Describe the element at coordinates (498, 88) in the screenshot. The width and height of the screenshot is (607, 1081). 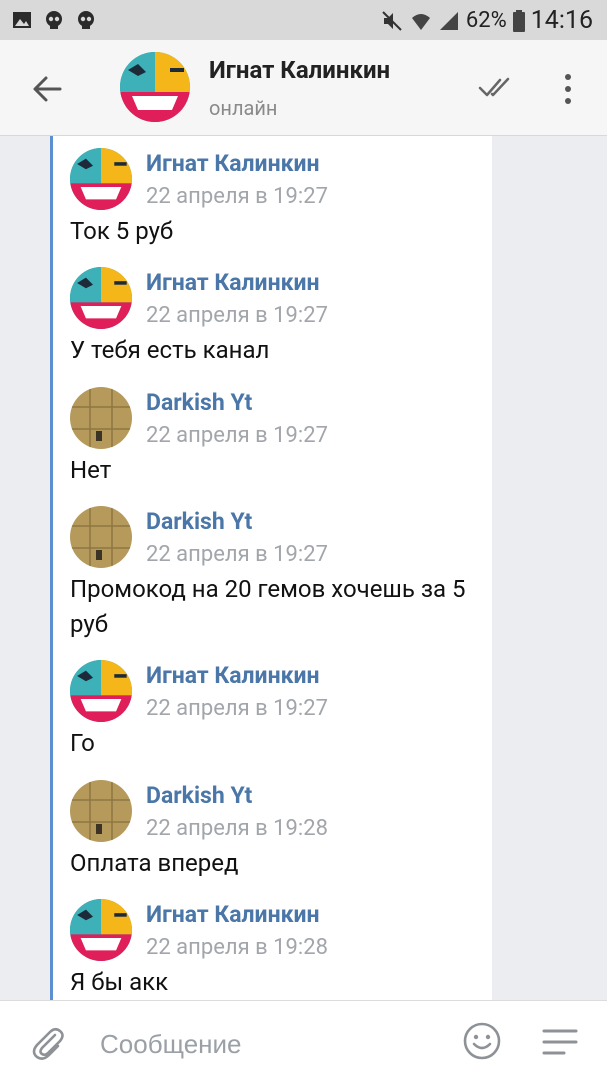
I see `mark-read-icon` at that location.